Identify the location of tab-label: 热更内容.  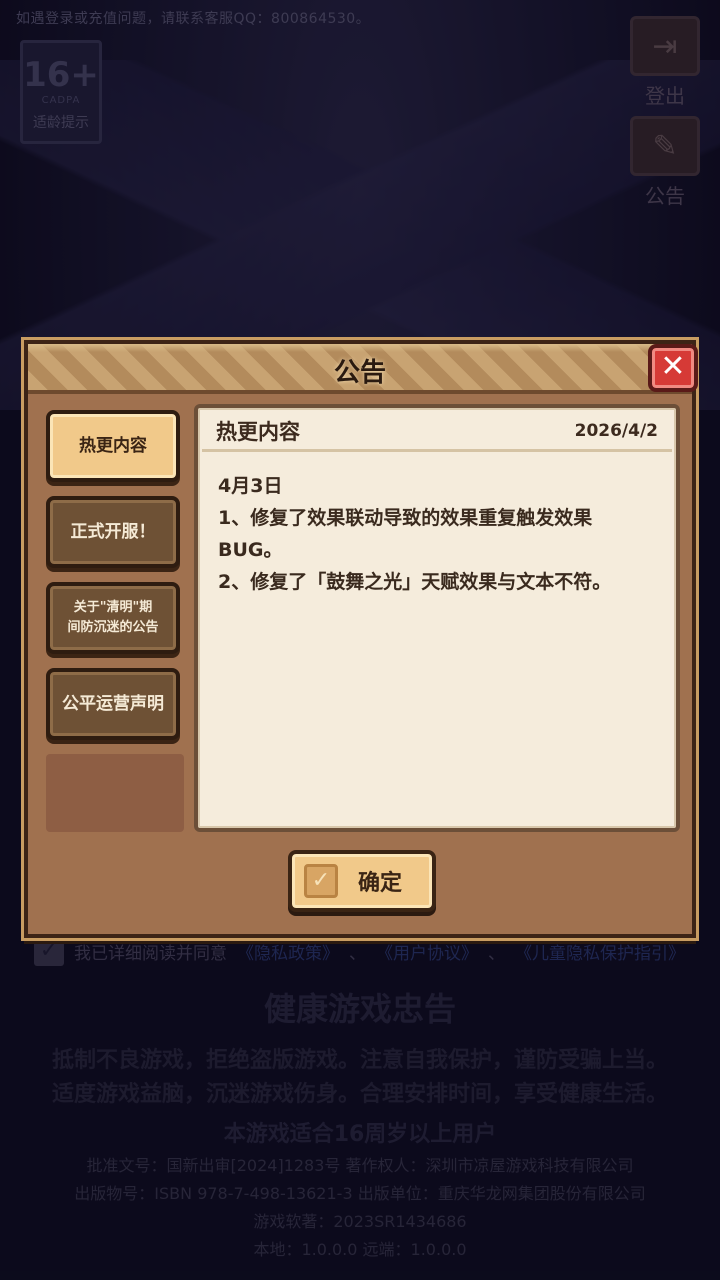
(113, 446).